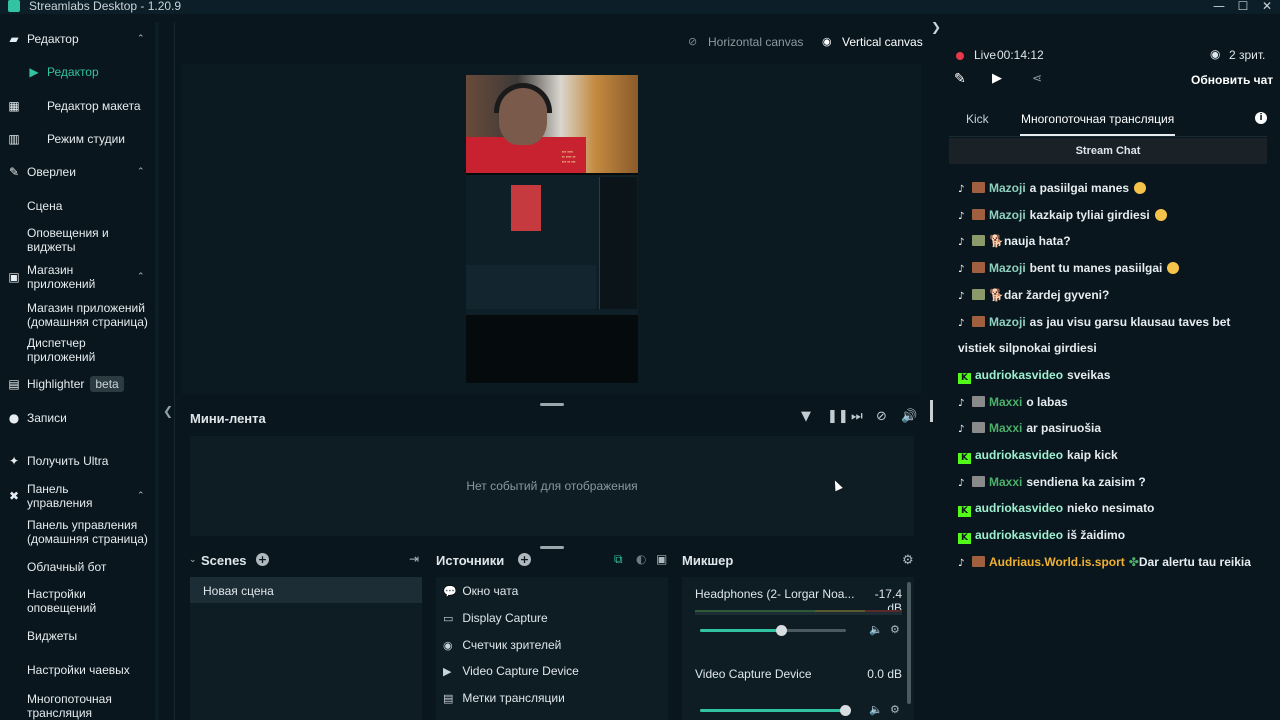 The height and width of the screenshot is (720, 1280). Describe the element at coordinates (47, 418) in the screenshot. I see `sidebar-item-label: Записи` at that location.